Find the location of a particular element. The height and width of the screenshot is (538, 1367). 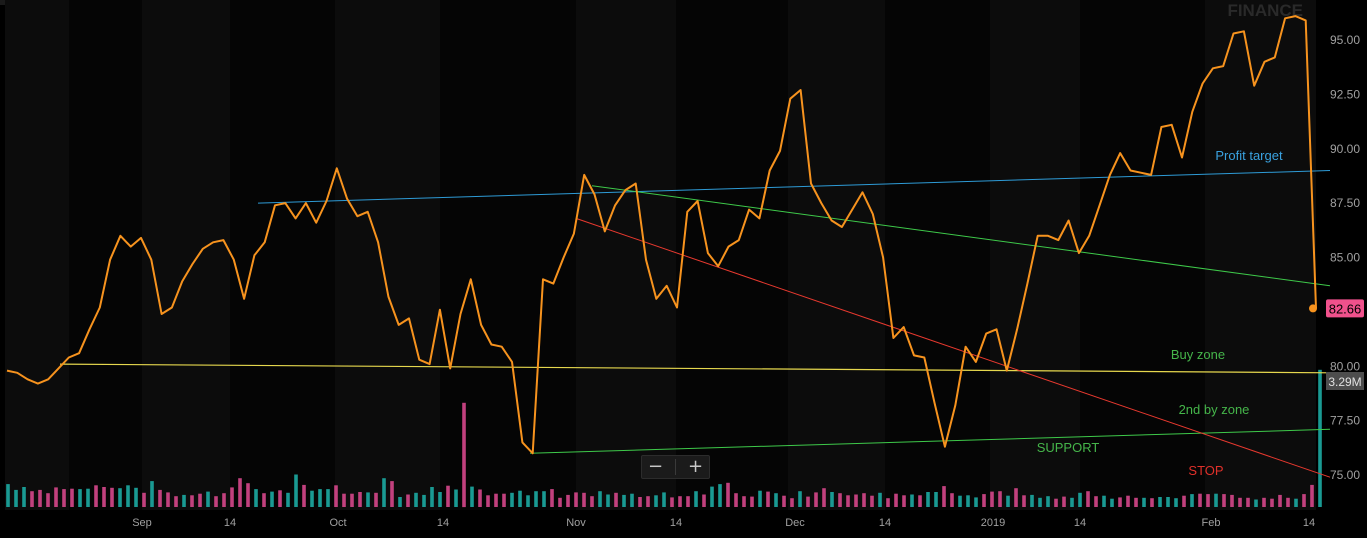

zoom-out-button: − is located at coordinates (655, 467).